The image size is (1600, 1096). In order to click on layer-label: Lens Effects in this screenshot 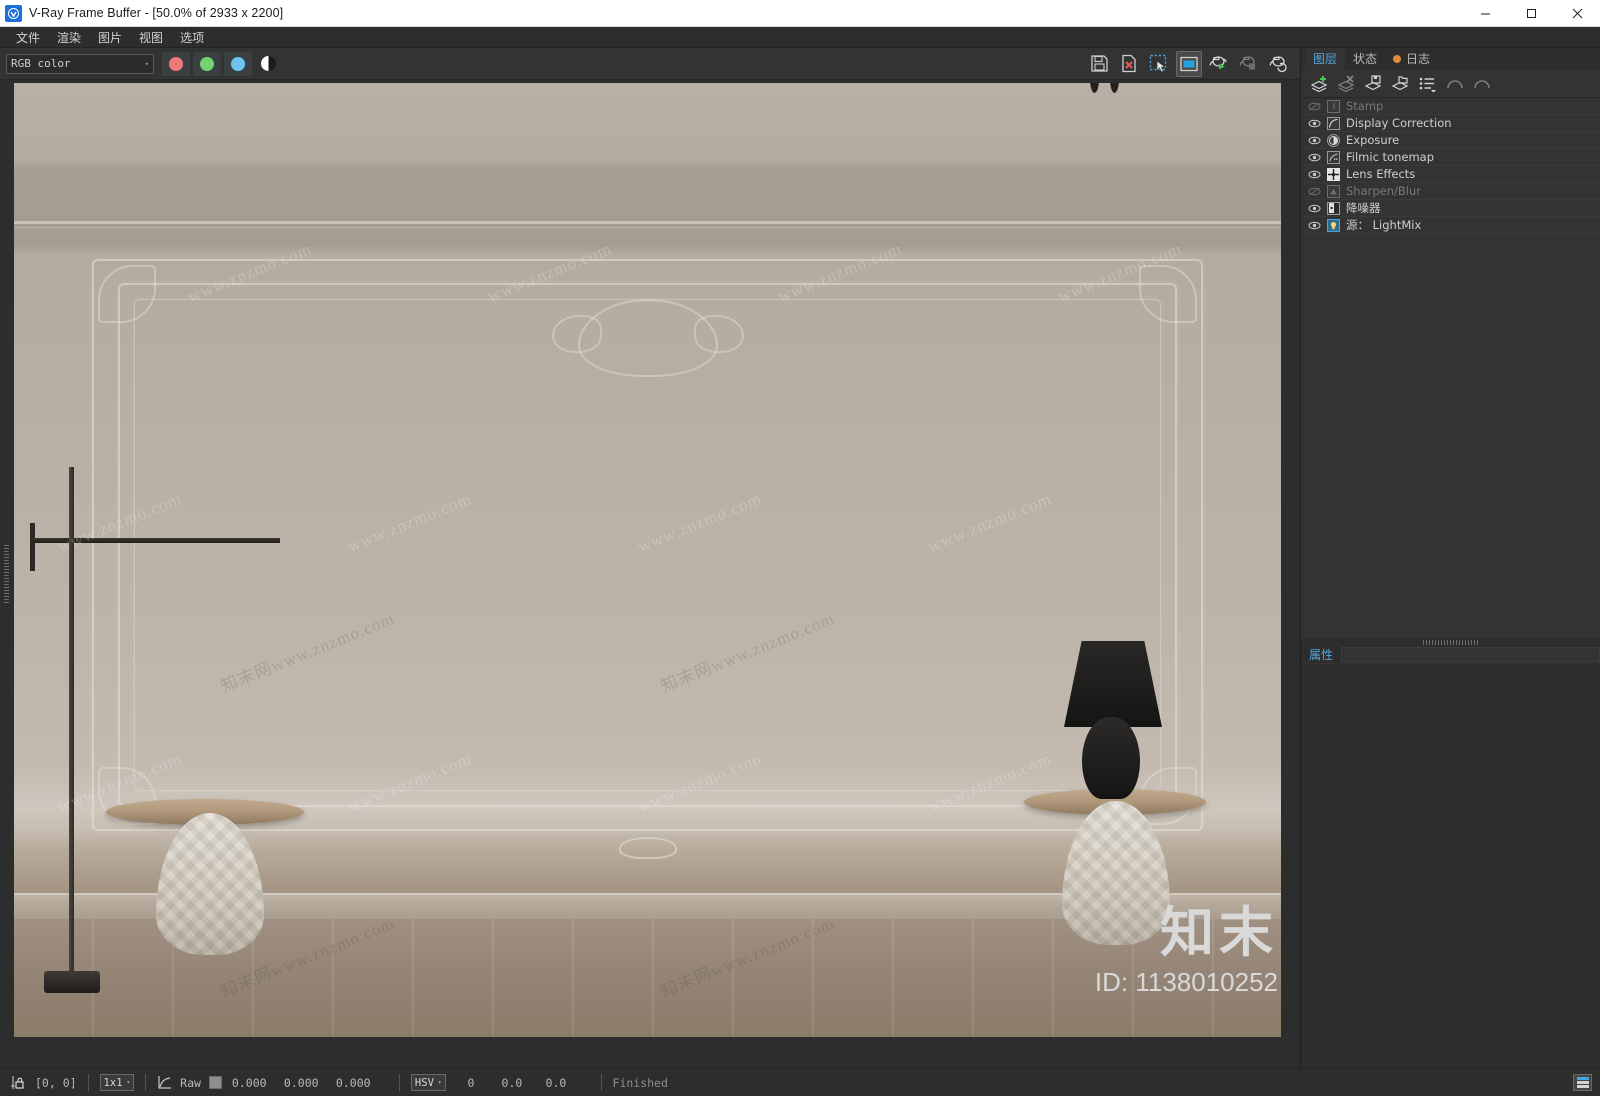, I will do `click(1381, 174)`.